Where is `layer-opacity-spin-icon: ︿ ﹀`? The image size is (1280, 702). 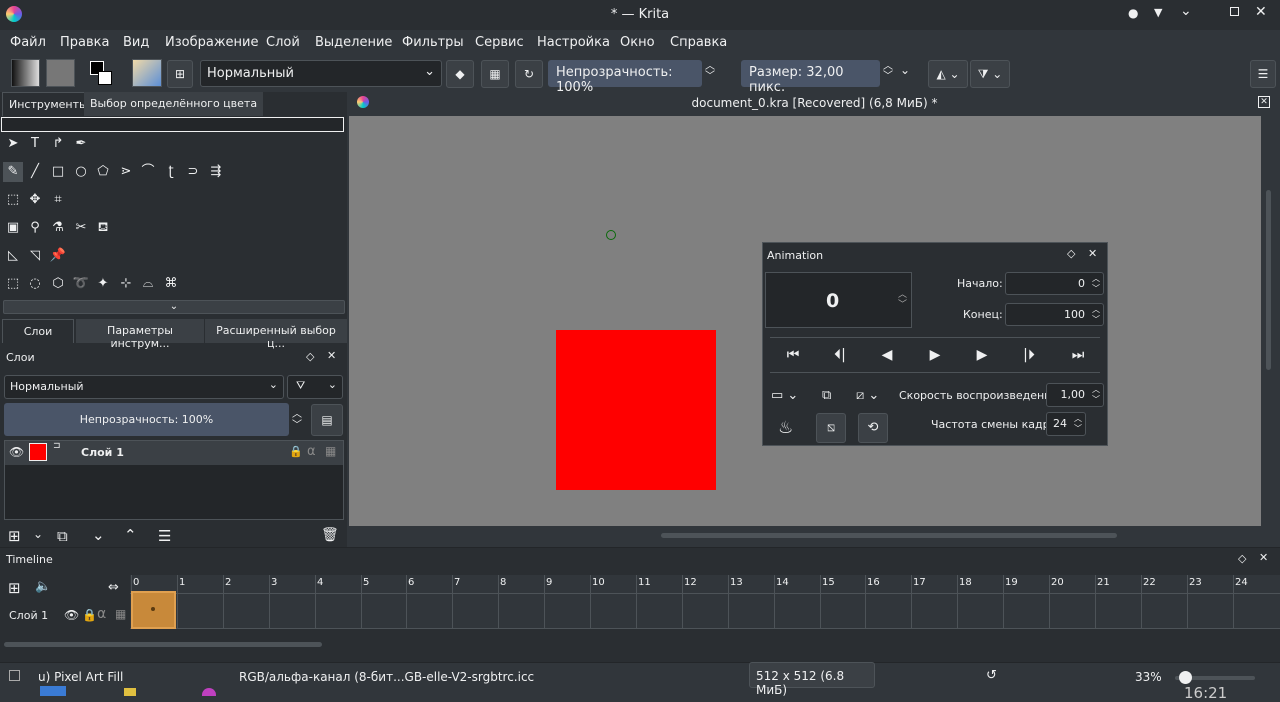 layer-opacity-spin-icon: ︿ ﹀ is located at coordinates (297, 420).